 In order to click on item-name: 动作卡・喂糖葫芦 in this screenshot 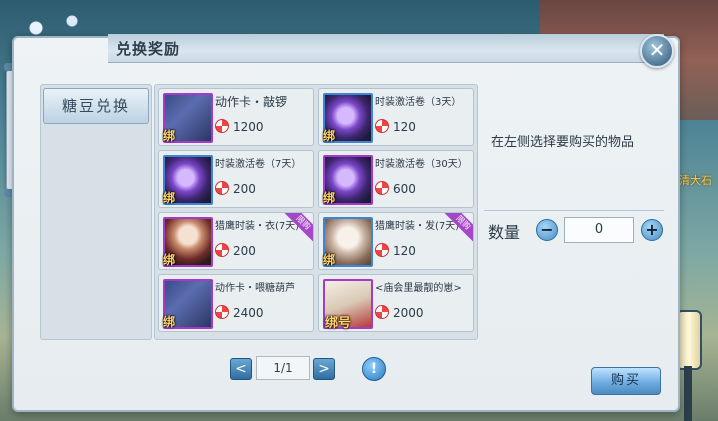, I will do `click(255, 288)`.